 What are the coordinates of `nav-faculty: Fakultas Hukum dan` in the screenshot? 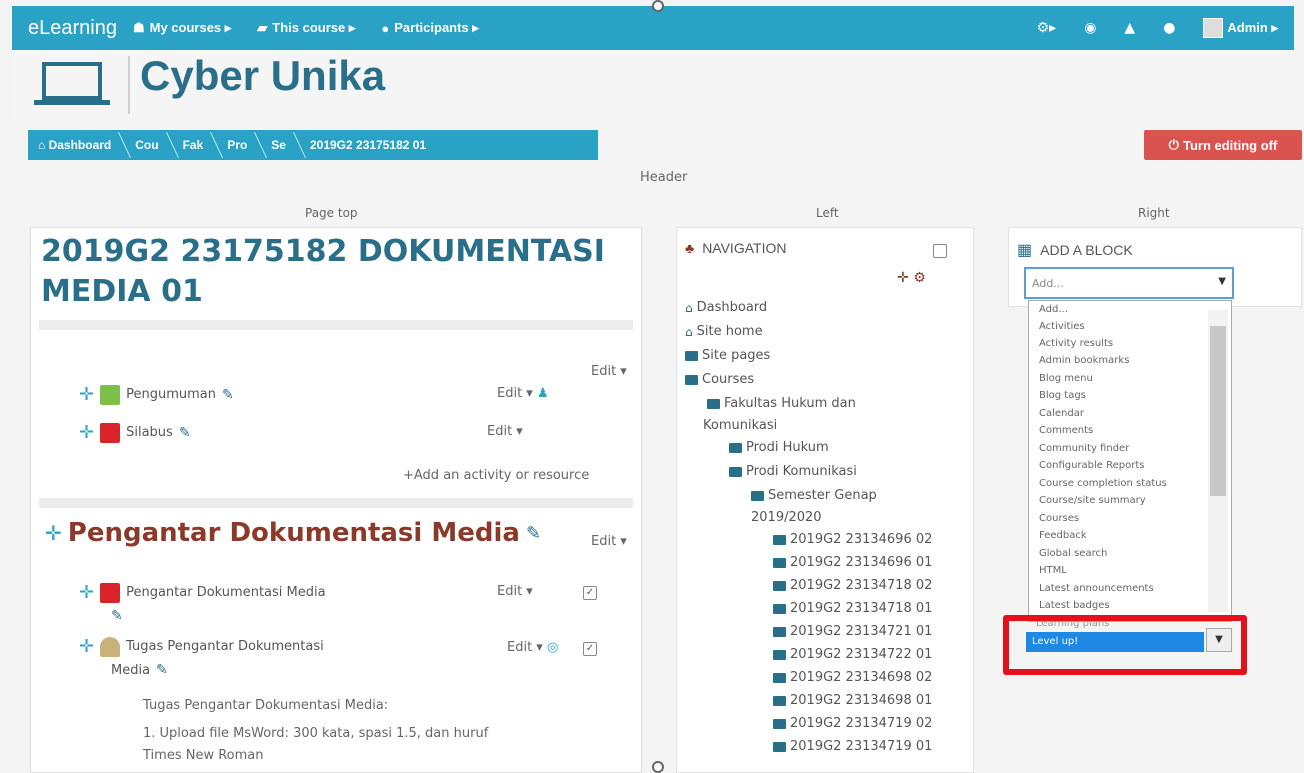 It's located at (781, 403).